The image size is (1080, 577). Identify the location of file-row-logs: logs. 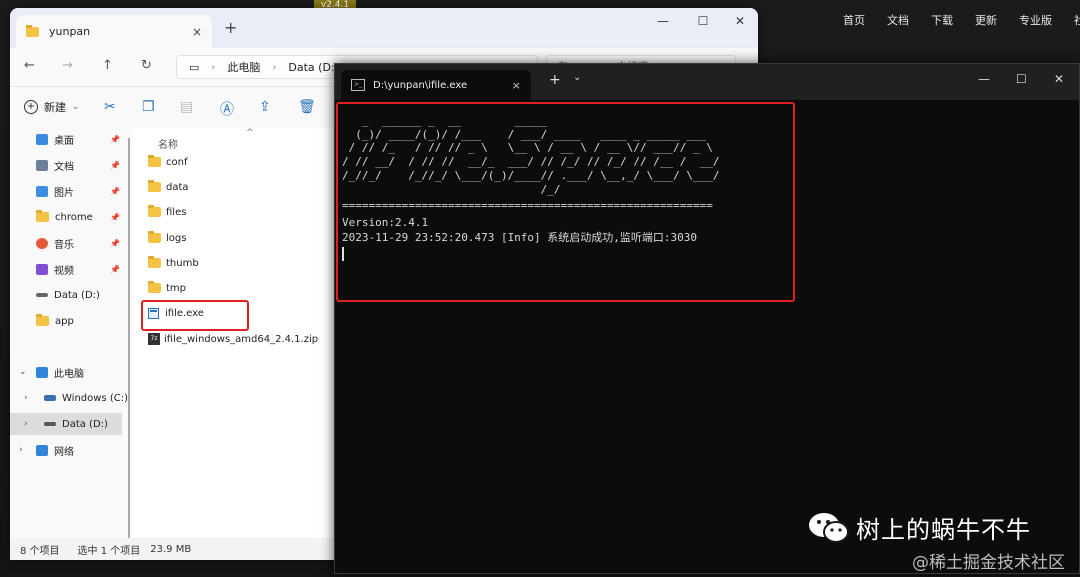
(167, 238).